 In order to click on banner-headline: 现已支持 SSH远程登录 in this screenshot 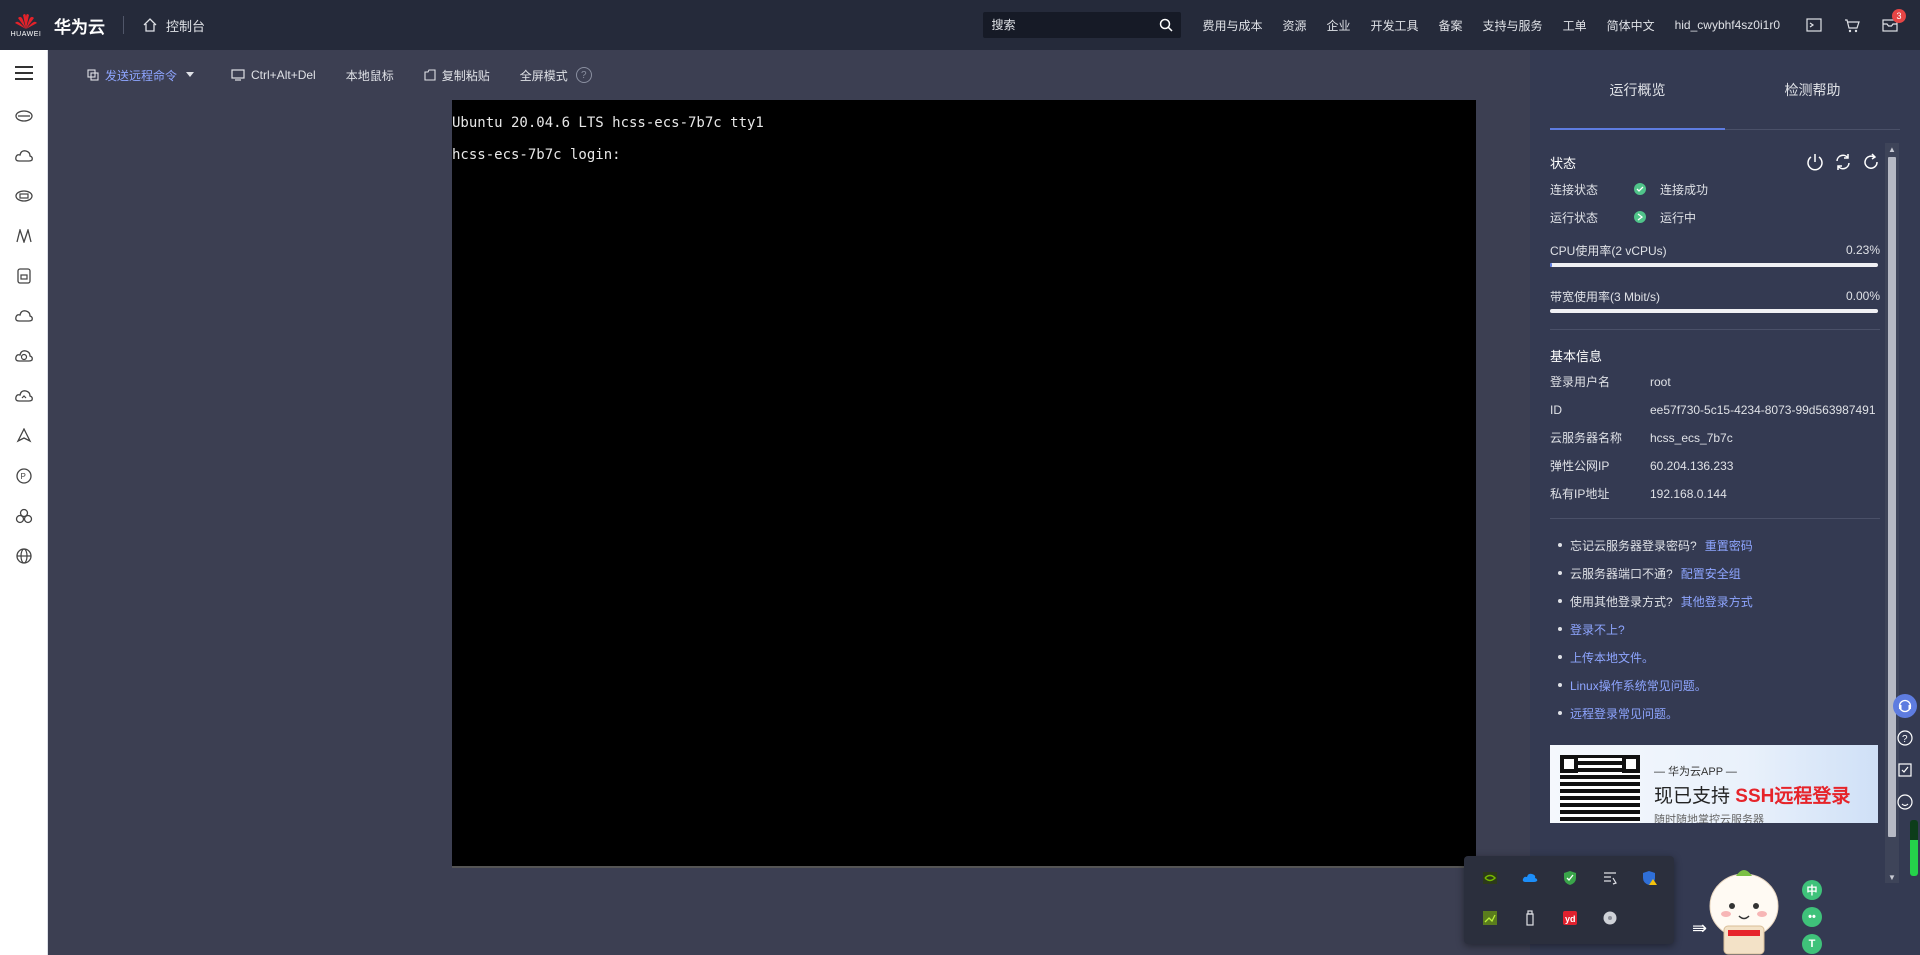, I will do `click(1752, 794)`.